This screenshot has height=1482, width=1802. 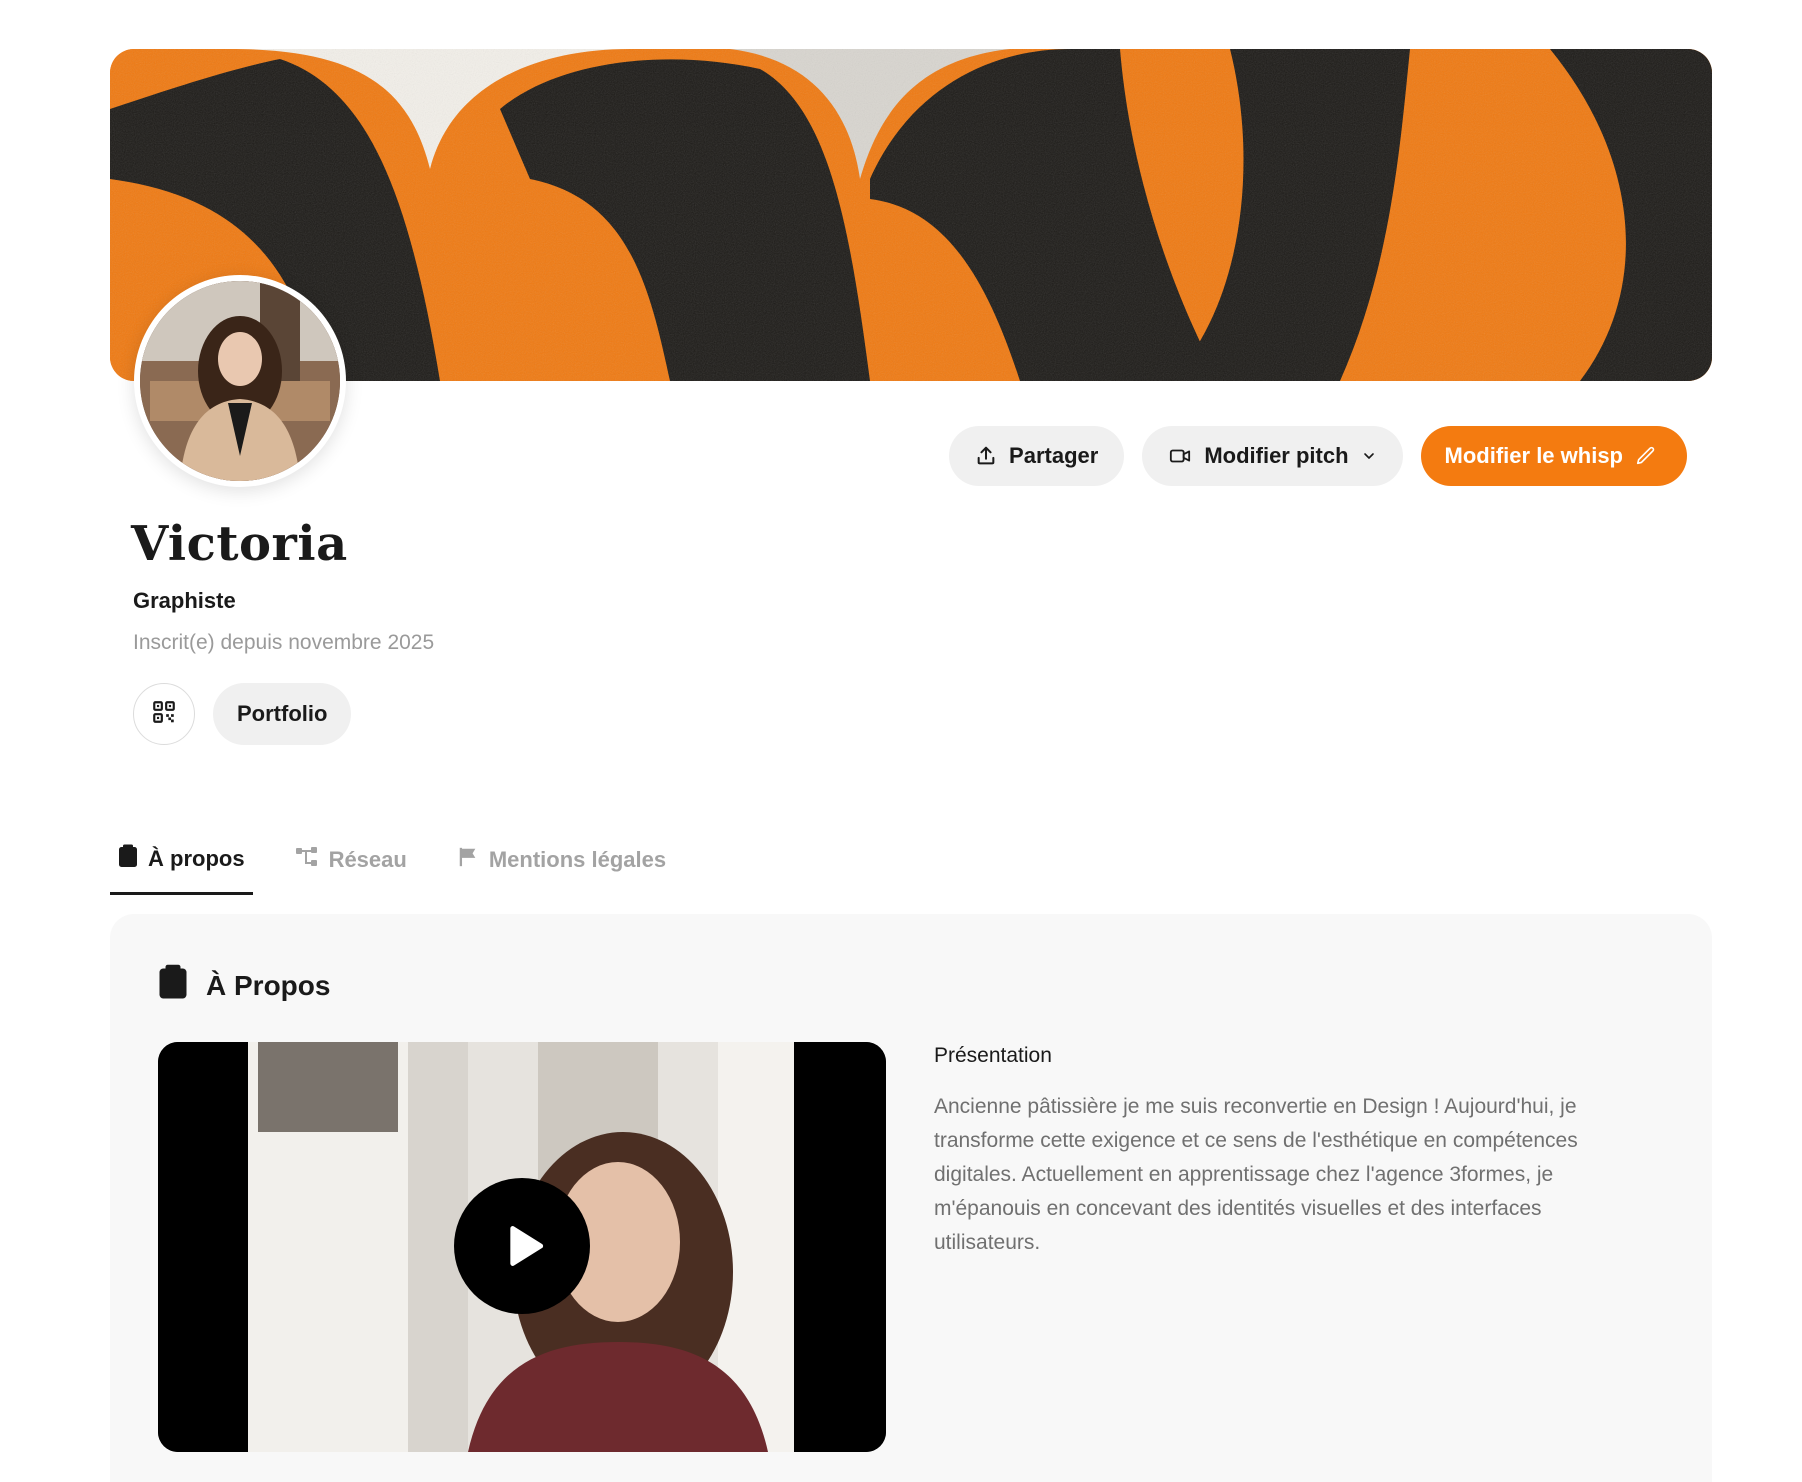 I want to click on network-icon, so click(x=307, y=860).